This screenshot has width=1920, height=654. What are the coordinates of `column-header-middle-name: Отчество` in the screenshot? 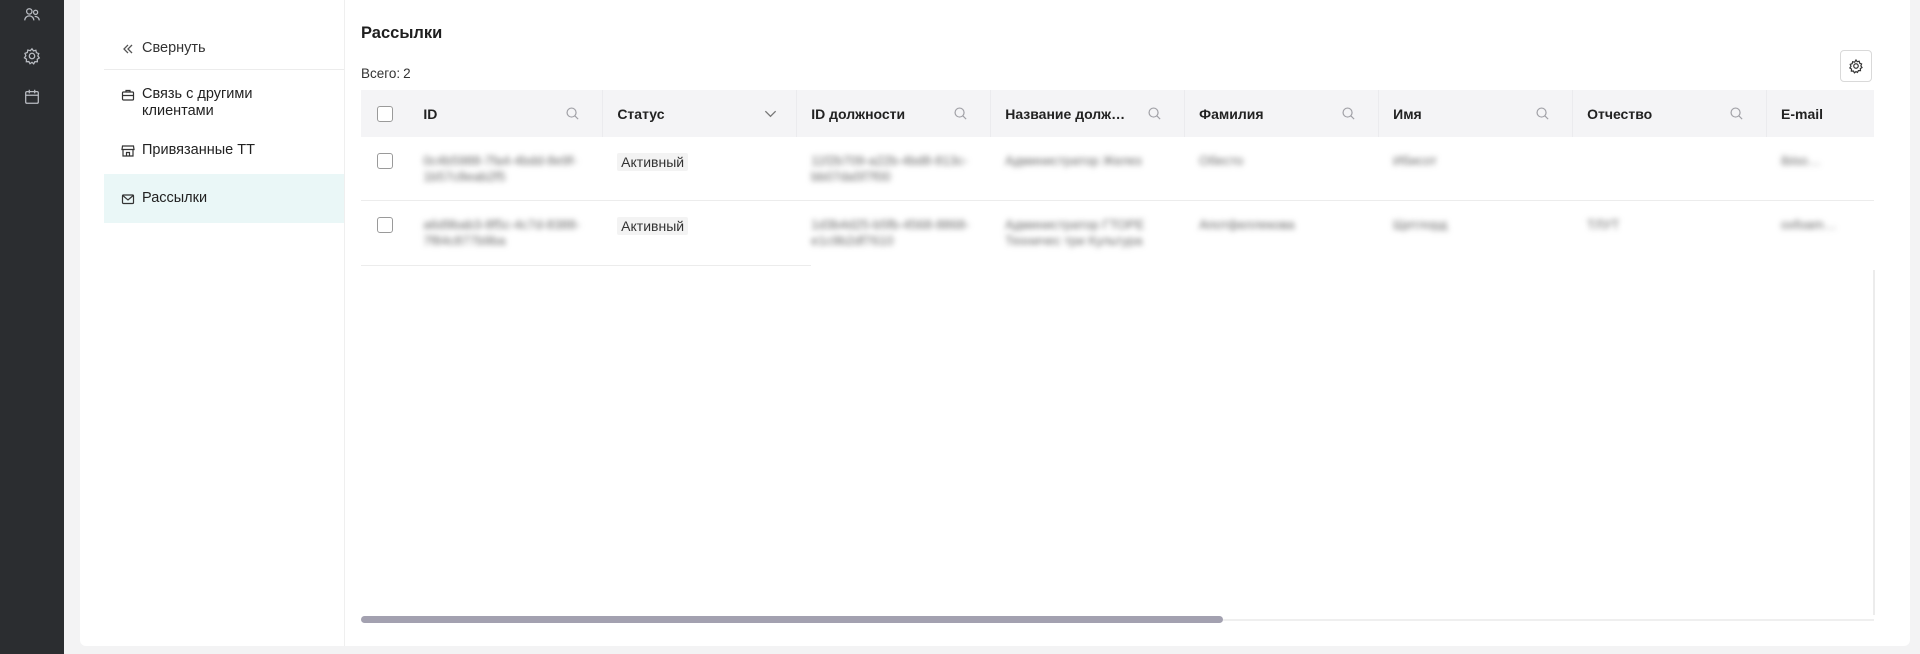 It's located at (1670, 113).